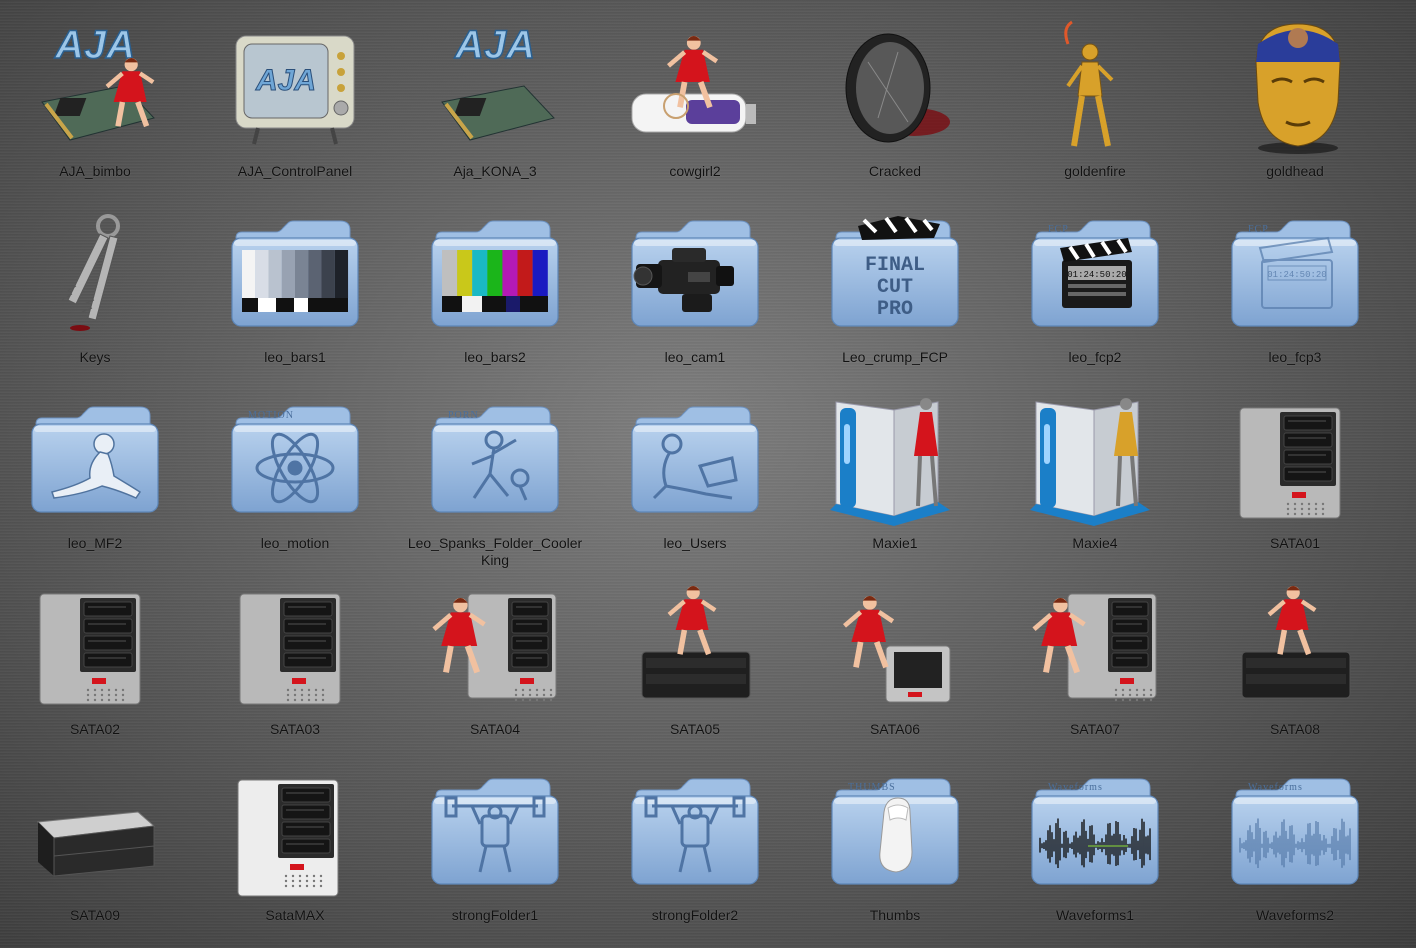 Image resolution: width=1416 pixels, height=948 pixels. I want to click on icon-label: SATA07, so click(1095, 729).